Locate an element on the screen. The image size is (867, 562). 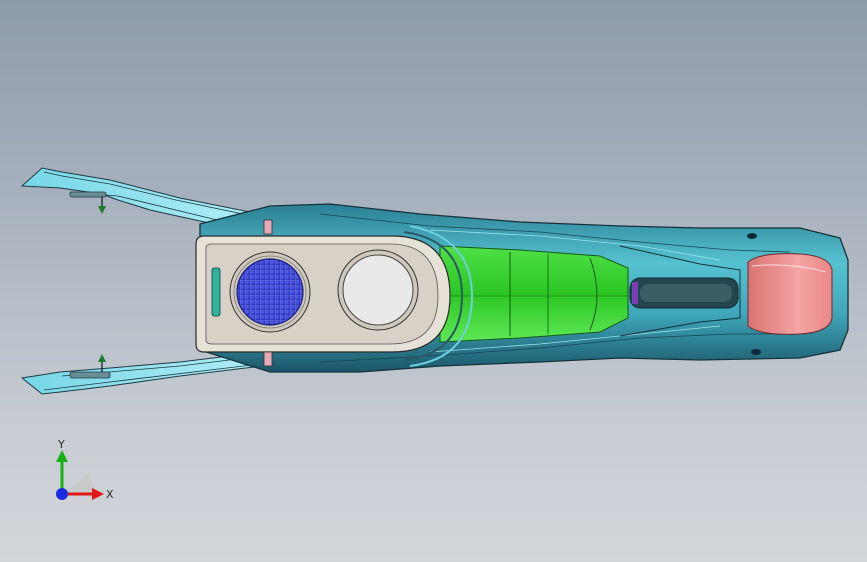
cupholder-right is located at coordinates (378, 290).